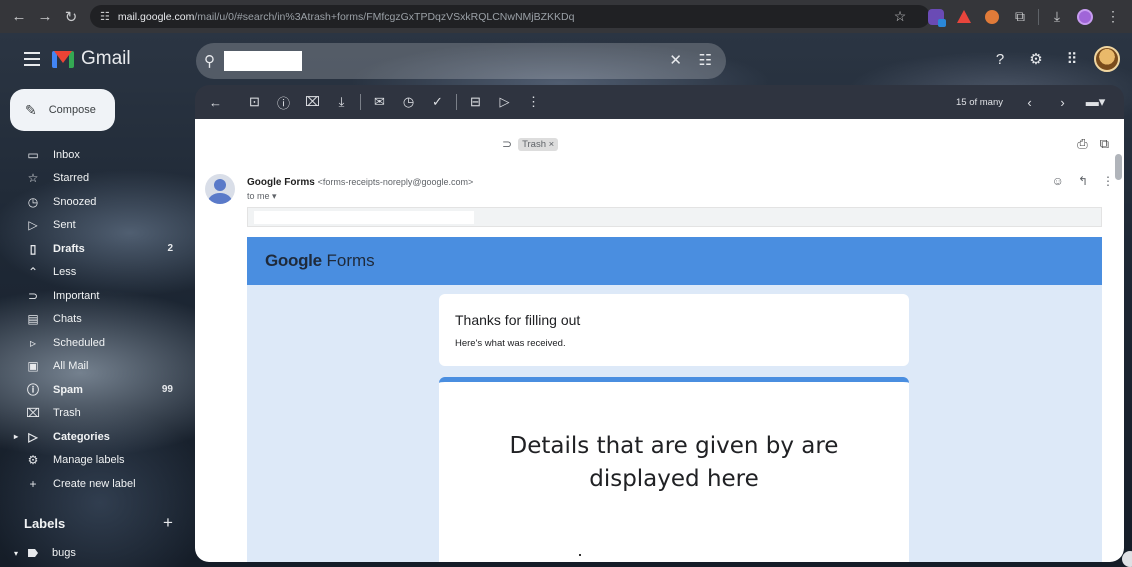 This screenshot has width=1132, height=567. Describe the element at coordinates (214, 61) in the screenshot. I see `search-icon: ⚲` at that location.